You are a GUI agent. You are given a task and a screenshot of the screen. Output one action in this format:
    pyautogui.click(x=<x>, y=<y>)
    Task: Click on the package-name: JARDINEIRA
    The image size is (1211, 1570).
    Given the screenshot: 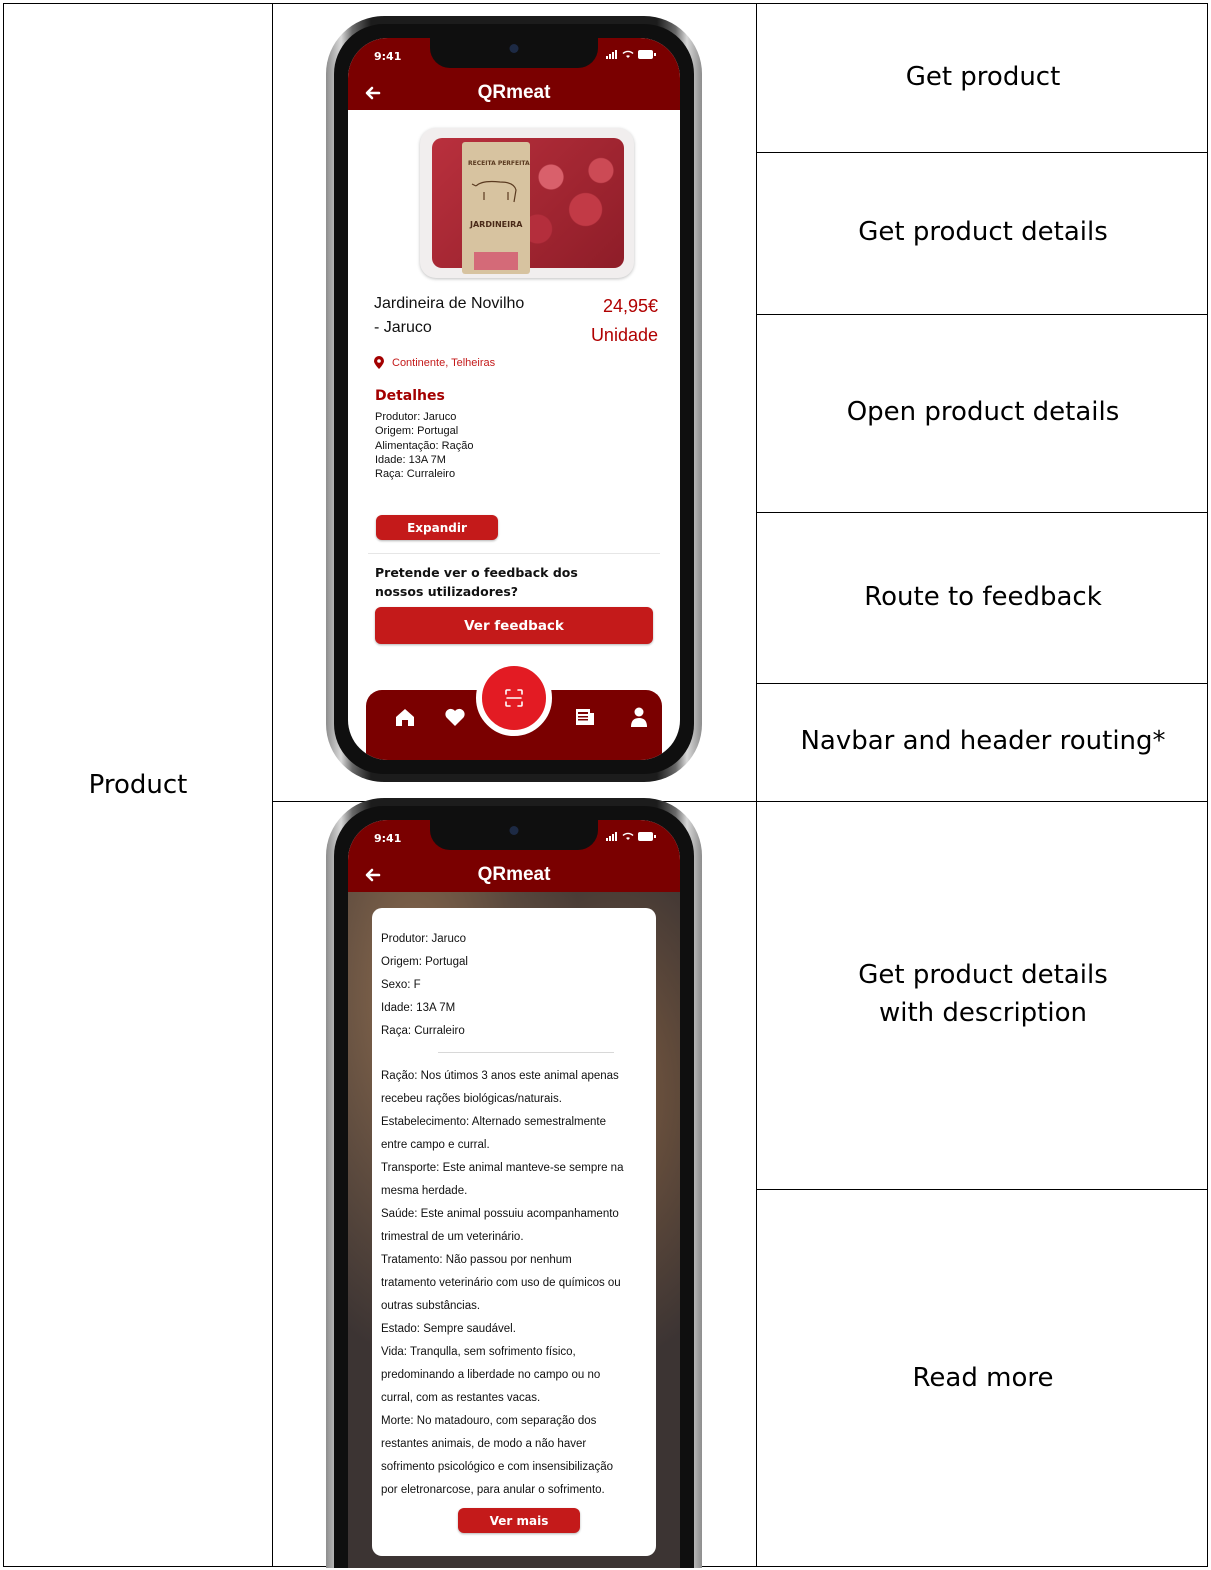 What is the action you would take?
    pyautogui.click(x=496, y=224)
    